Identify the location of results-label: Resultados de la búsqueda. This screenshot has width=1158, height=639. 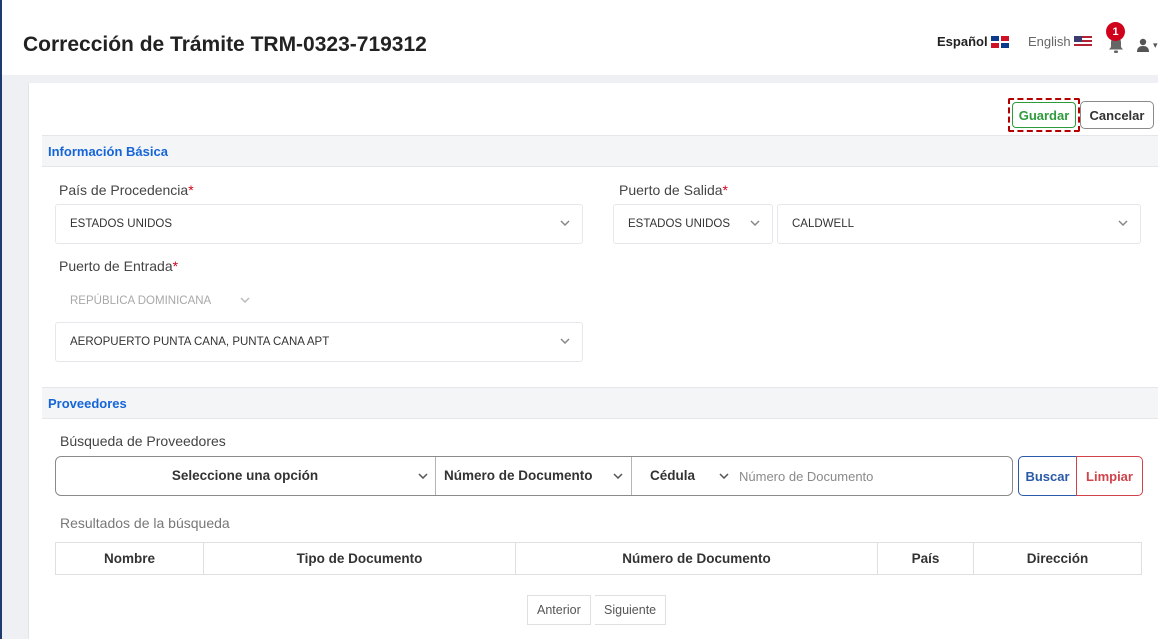
(145, 523).